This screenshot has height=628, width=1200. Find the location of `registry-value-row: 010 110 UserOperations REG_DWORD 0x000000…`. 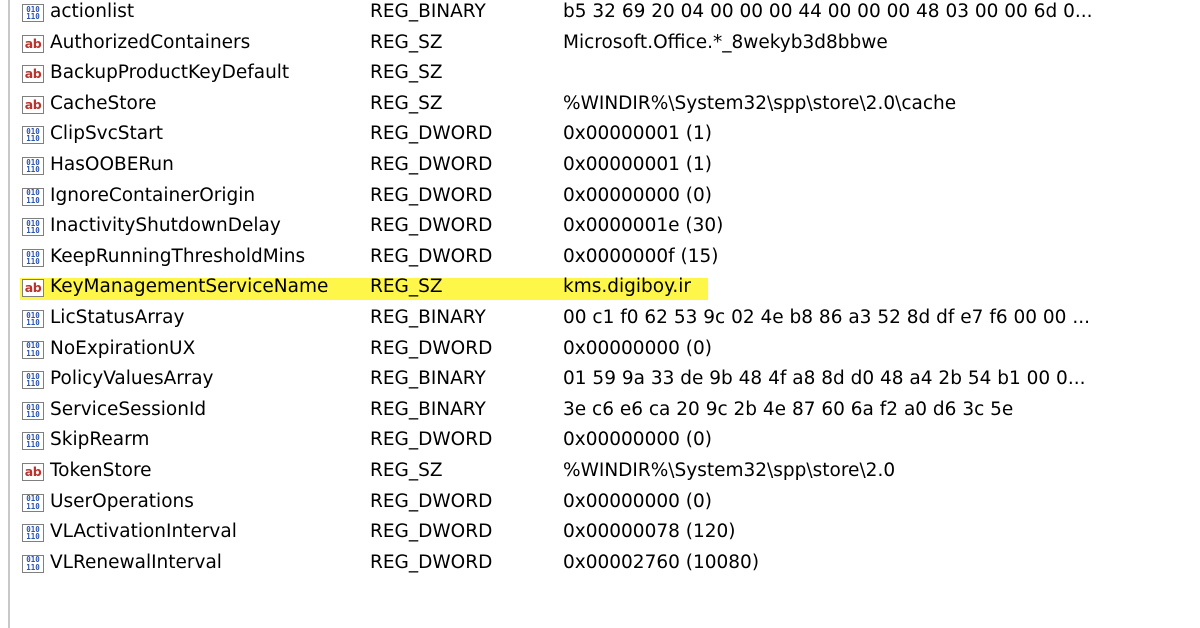

registry-value-row: 010 110 UserOperations REG_DWORD 0x000000… is located at coordinates (600, 502).